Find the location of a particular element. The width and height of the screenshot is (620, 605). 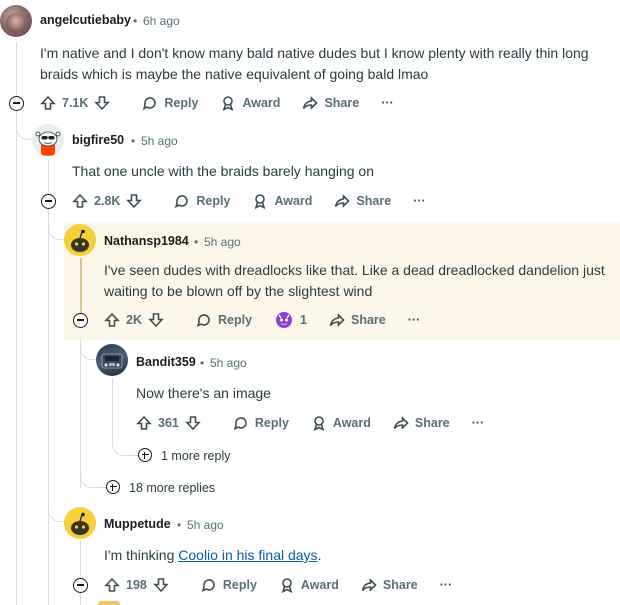

comment-text: . is located at coordinates (319, 555).